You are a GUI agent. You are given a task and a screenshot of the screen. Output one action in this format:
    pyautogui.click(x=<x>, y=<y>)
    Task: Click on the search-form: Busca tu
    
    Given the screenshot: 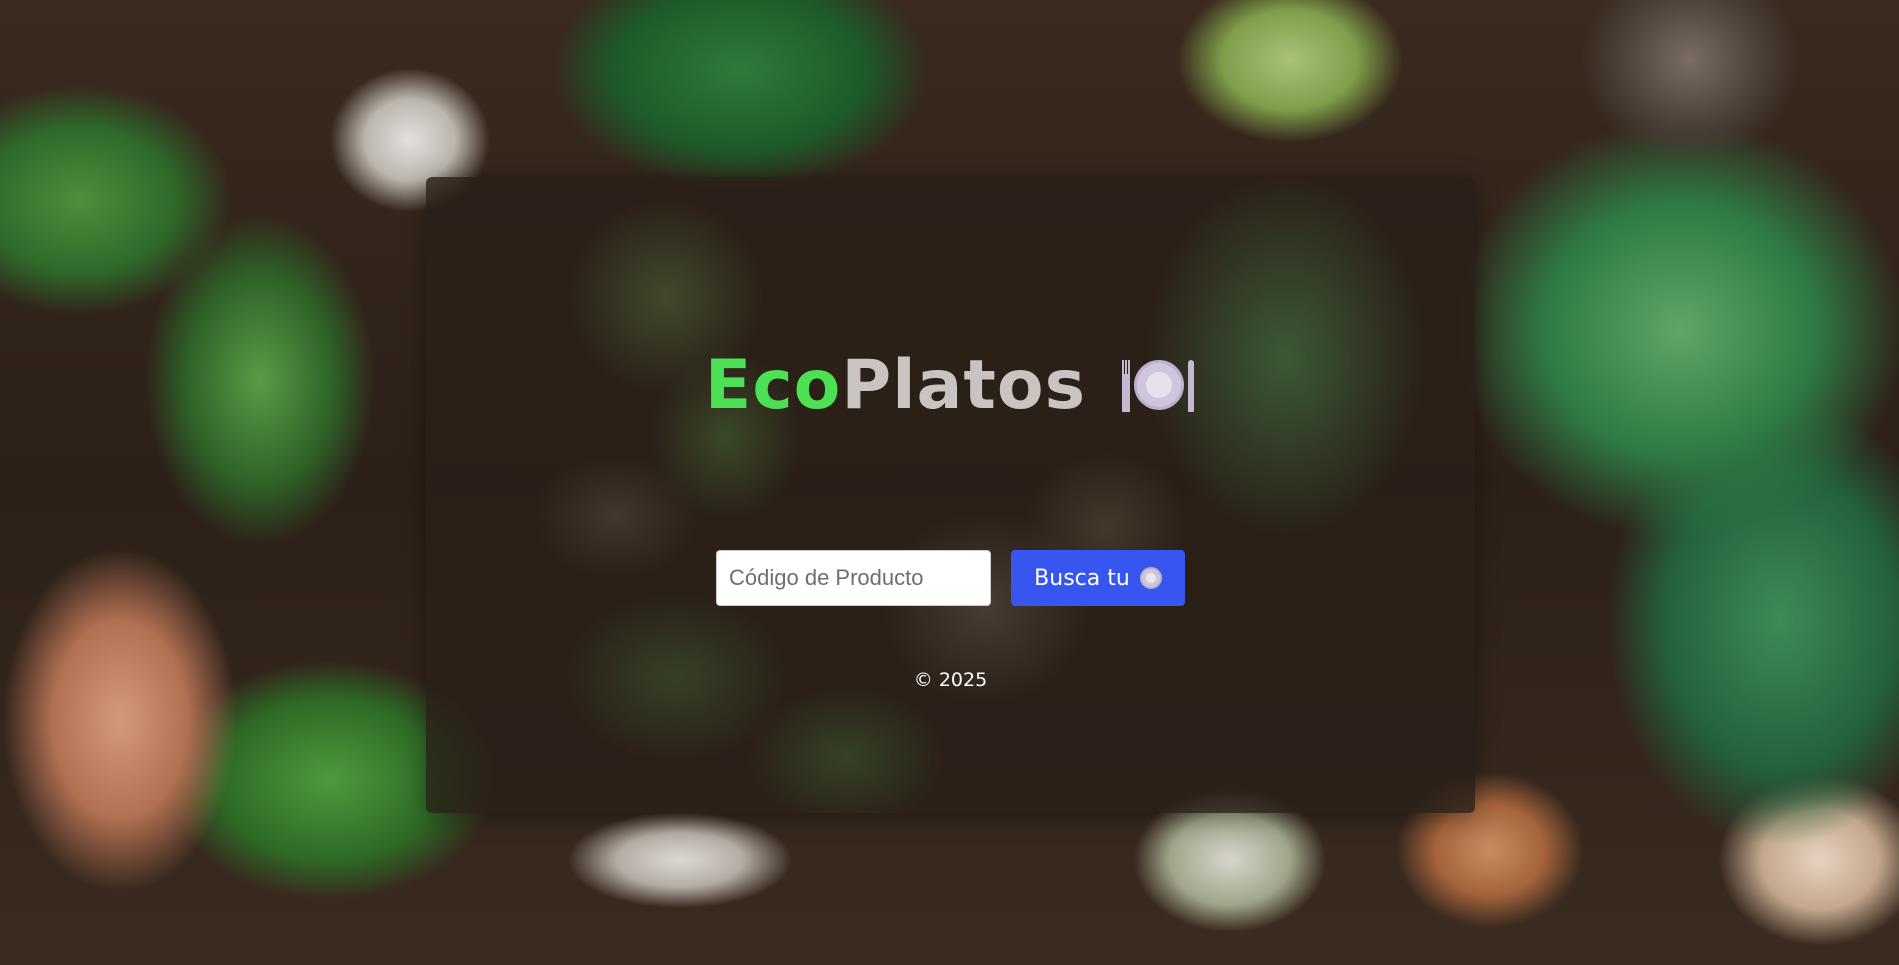 What is the action you would take?
    pyautogui.click(x=950, y=578)
    